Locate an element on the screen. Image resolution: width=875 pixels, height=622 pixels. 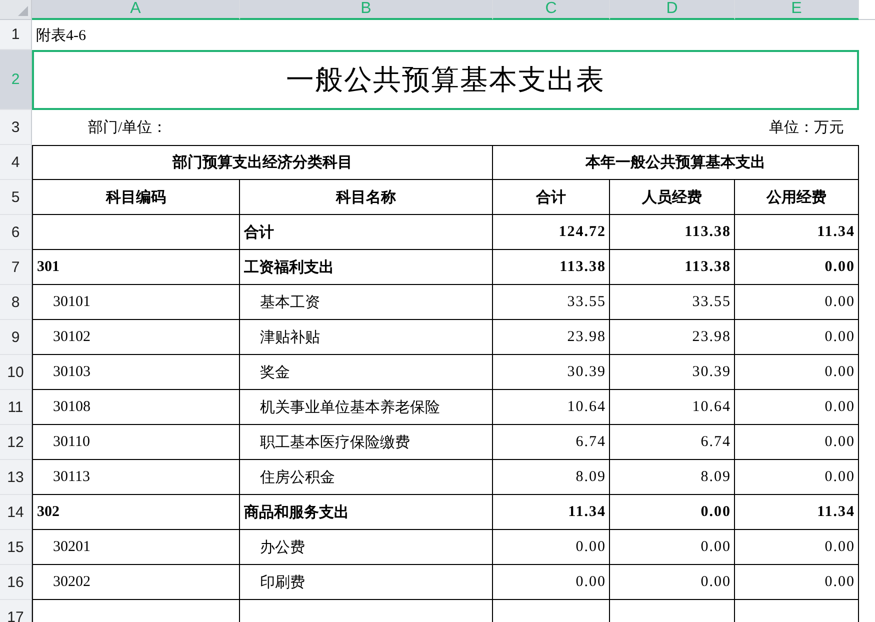
name-cell-text: 机关事业单位基本养老保险 is located at coordinates (349, 407).